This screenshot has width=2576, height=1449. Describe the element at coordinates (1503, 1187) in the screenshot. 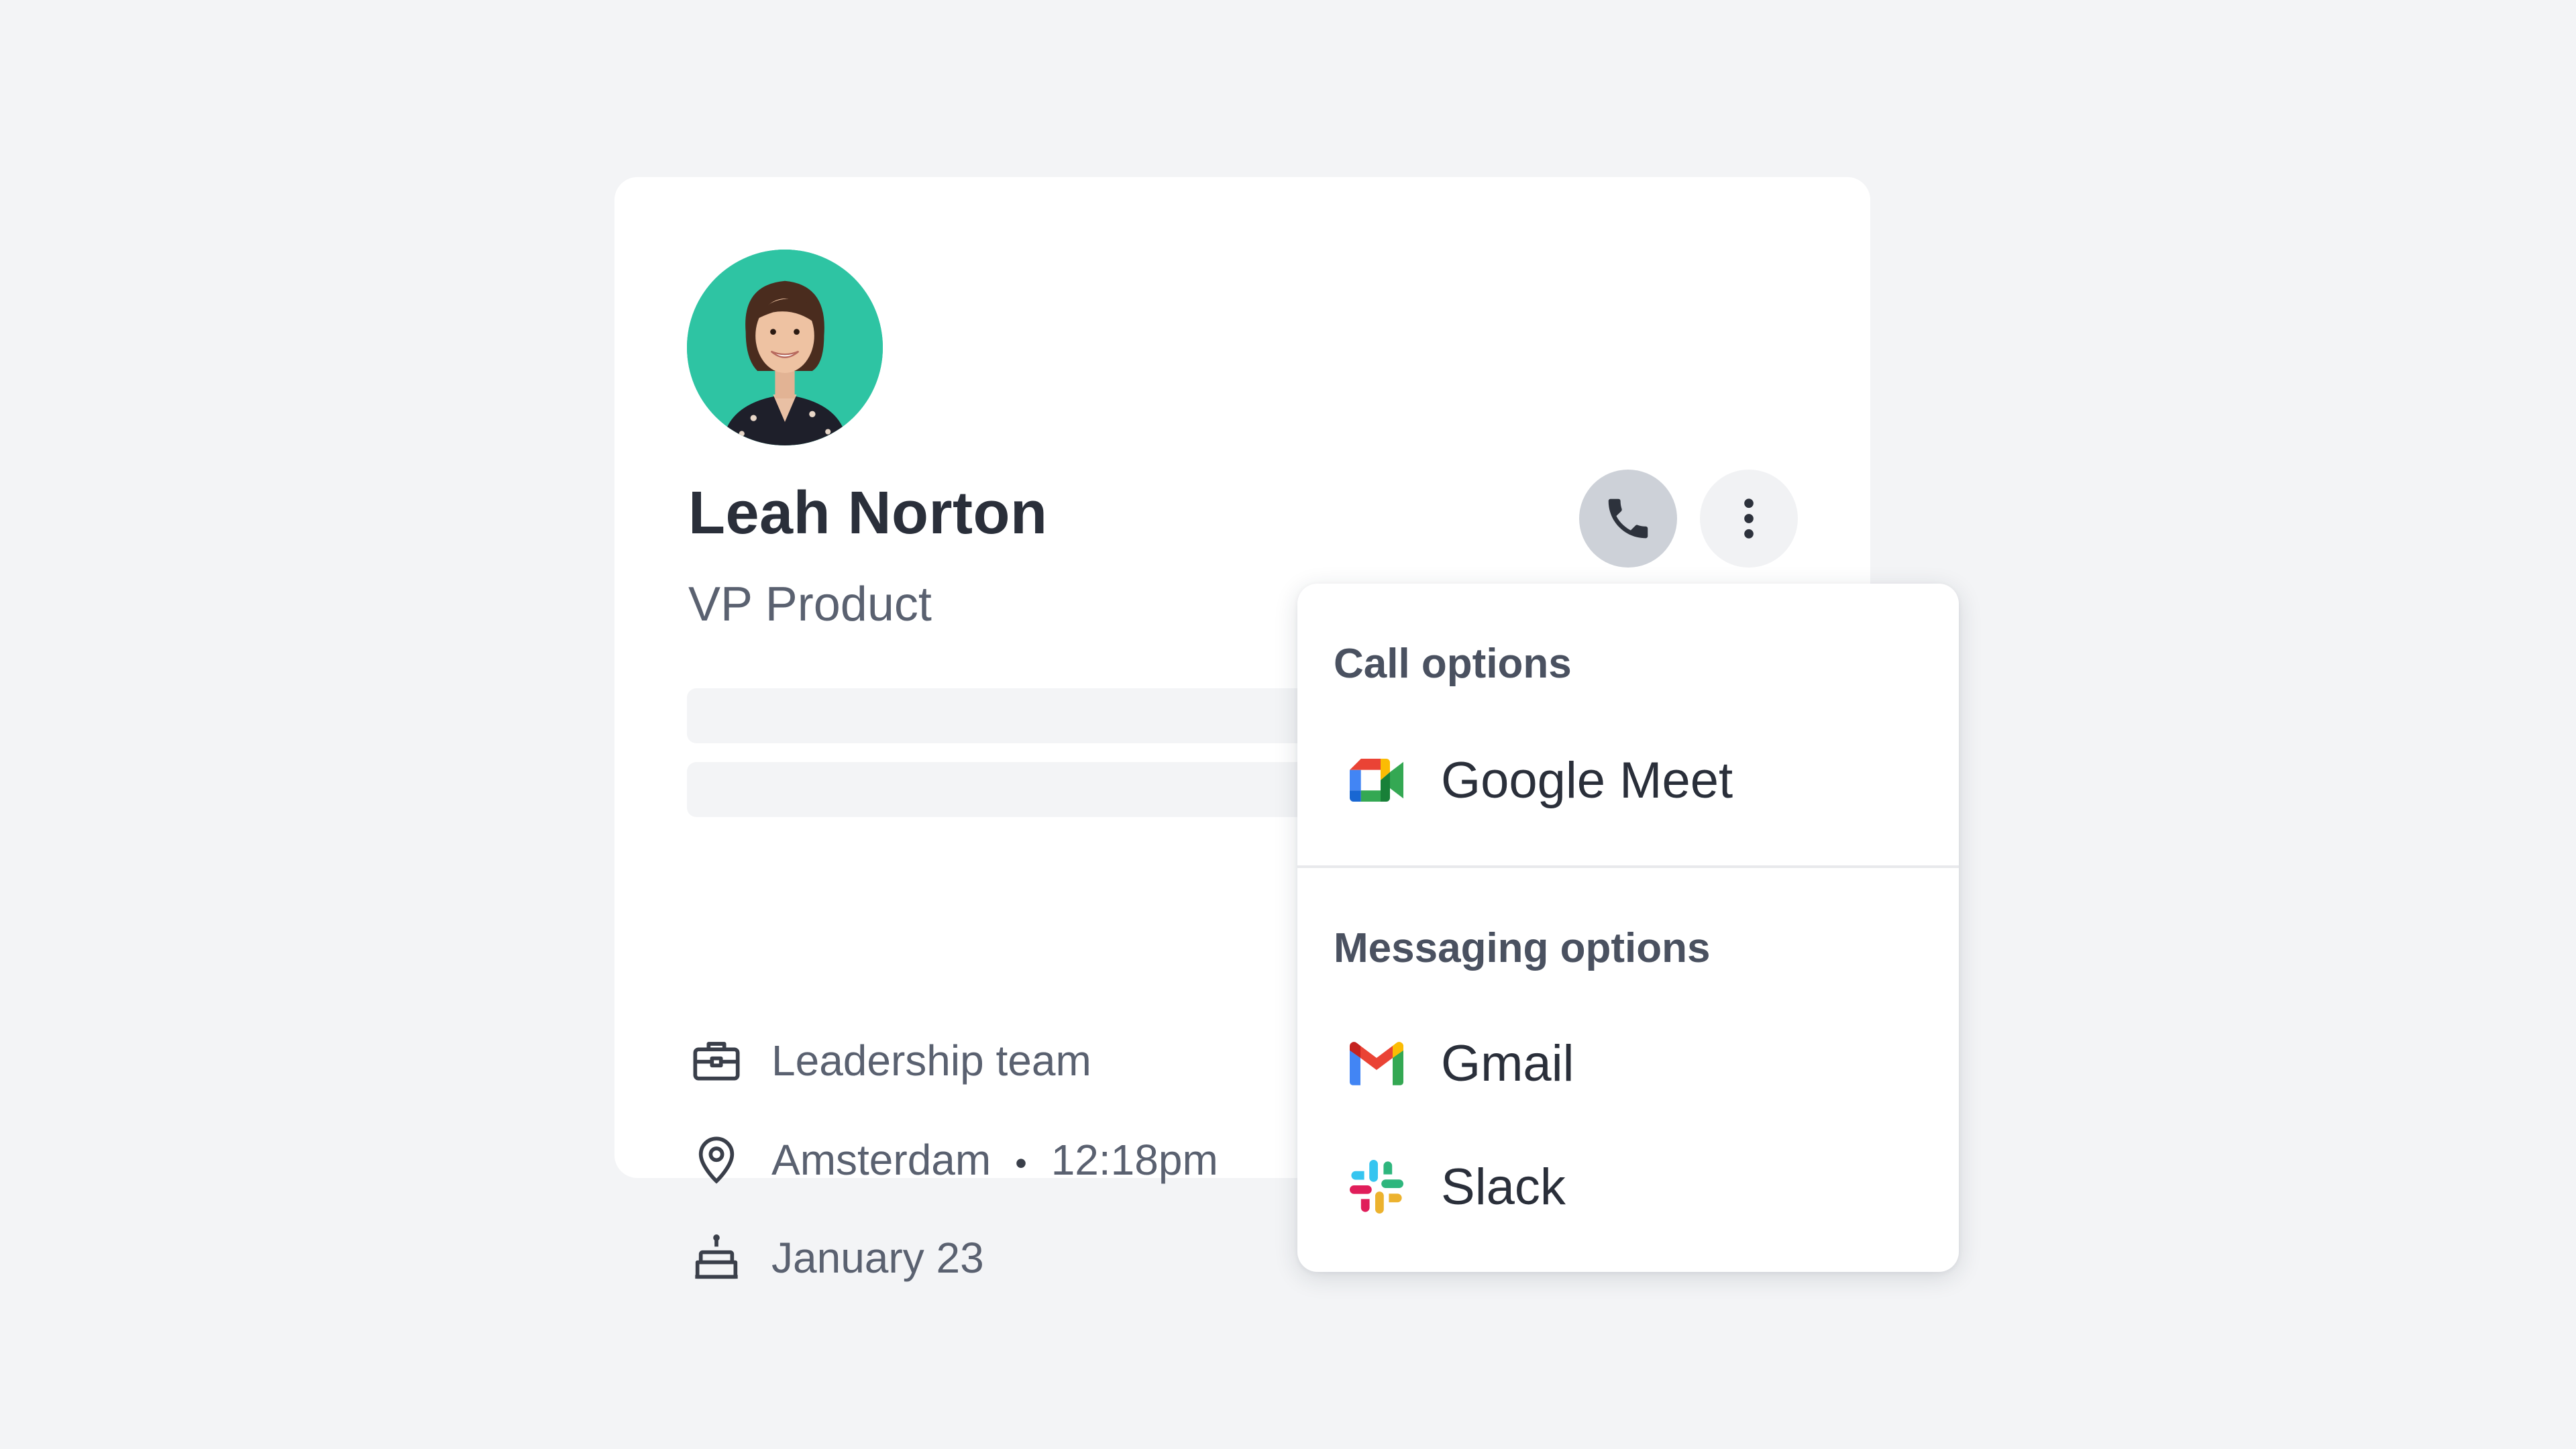

I see `menu-item-label: Slack` at that location.